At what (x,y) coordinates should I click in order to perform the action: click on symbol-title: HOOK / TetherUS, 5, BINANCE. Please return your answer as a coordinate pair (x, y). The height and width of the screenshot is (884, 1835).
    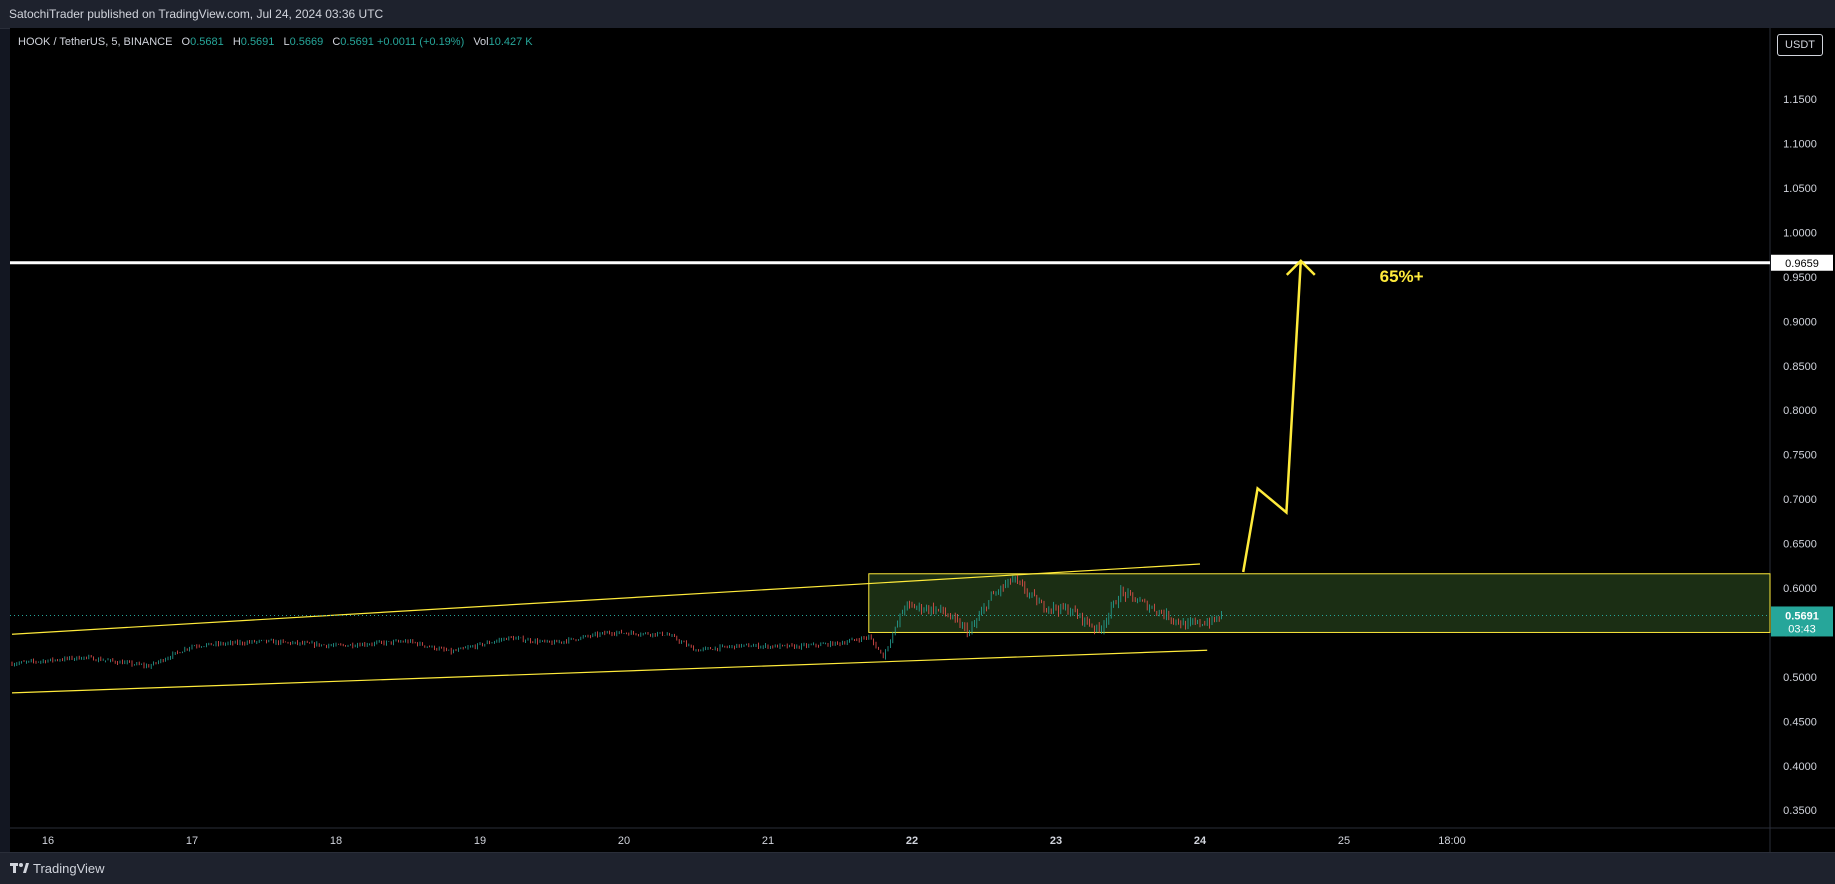
    Looking at the image, I should click on (95, 42).